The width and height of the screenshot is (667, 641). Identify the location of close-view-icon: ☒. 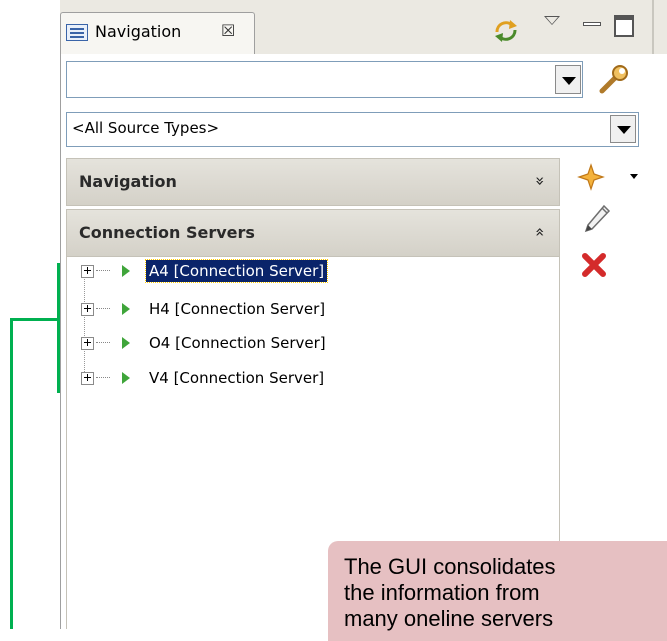
(228, 31).